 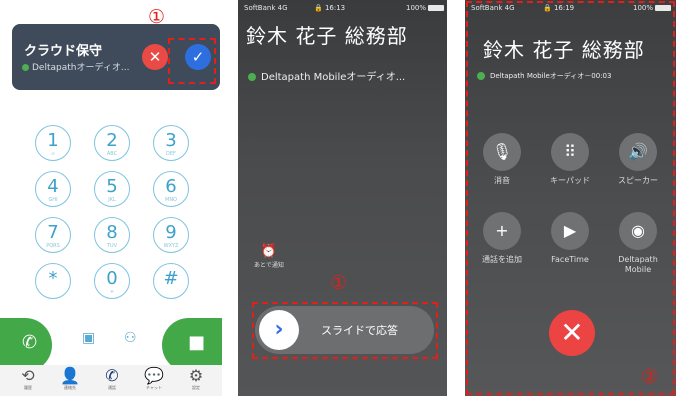 I want to click on tab-label: 連絡先, so click(x=70, y=387).